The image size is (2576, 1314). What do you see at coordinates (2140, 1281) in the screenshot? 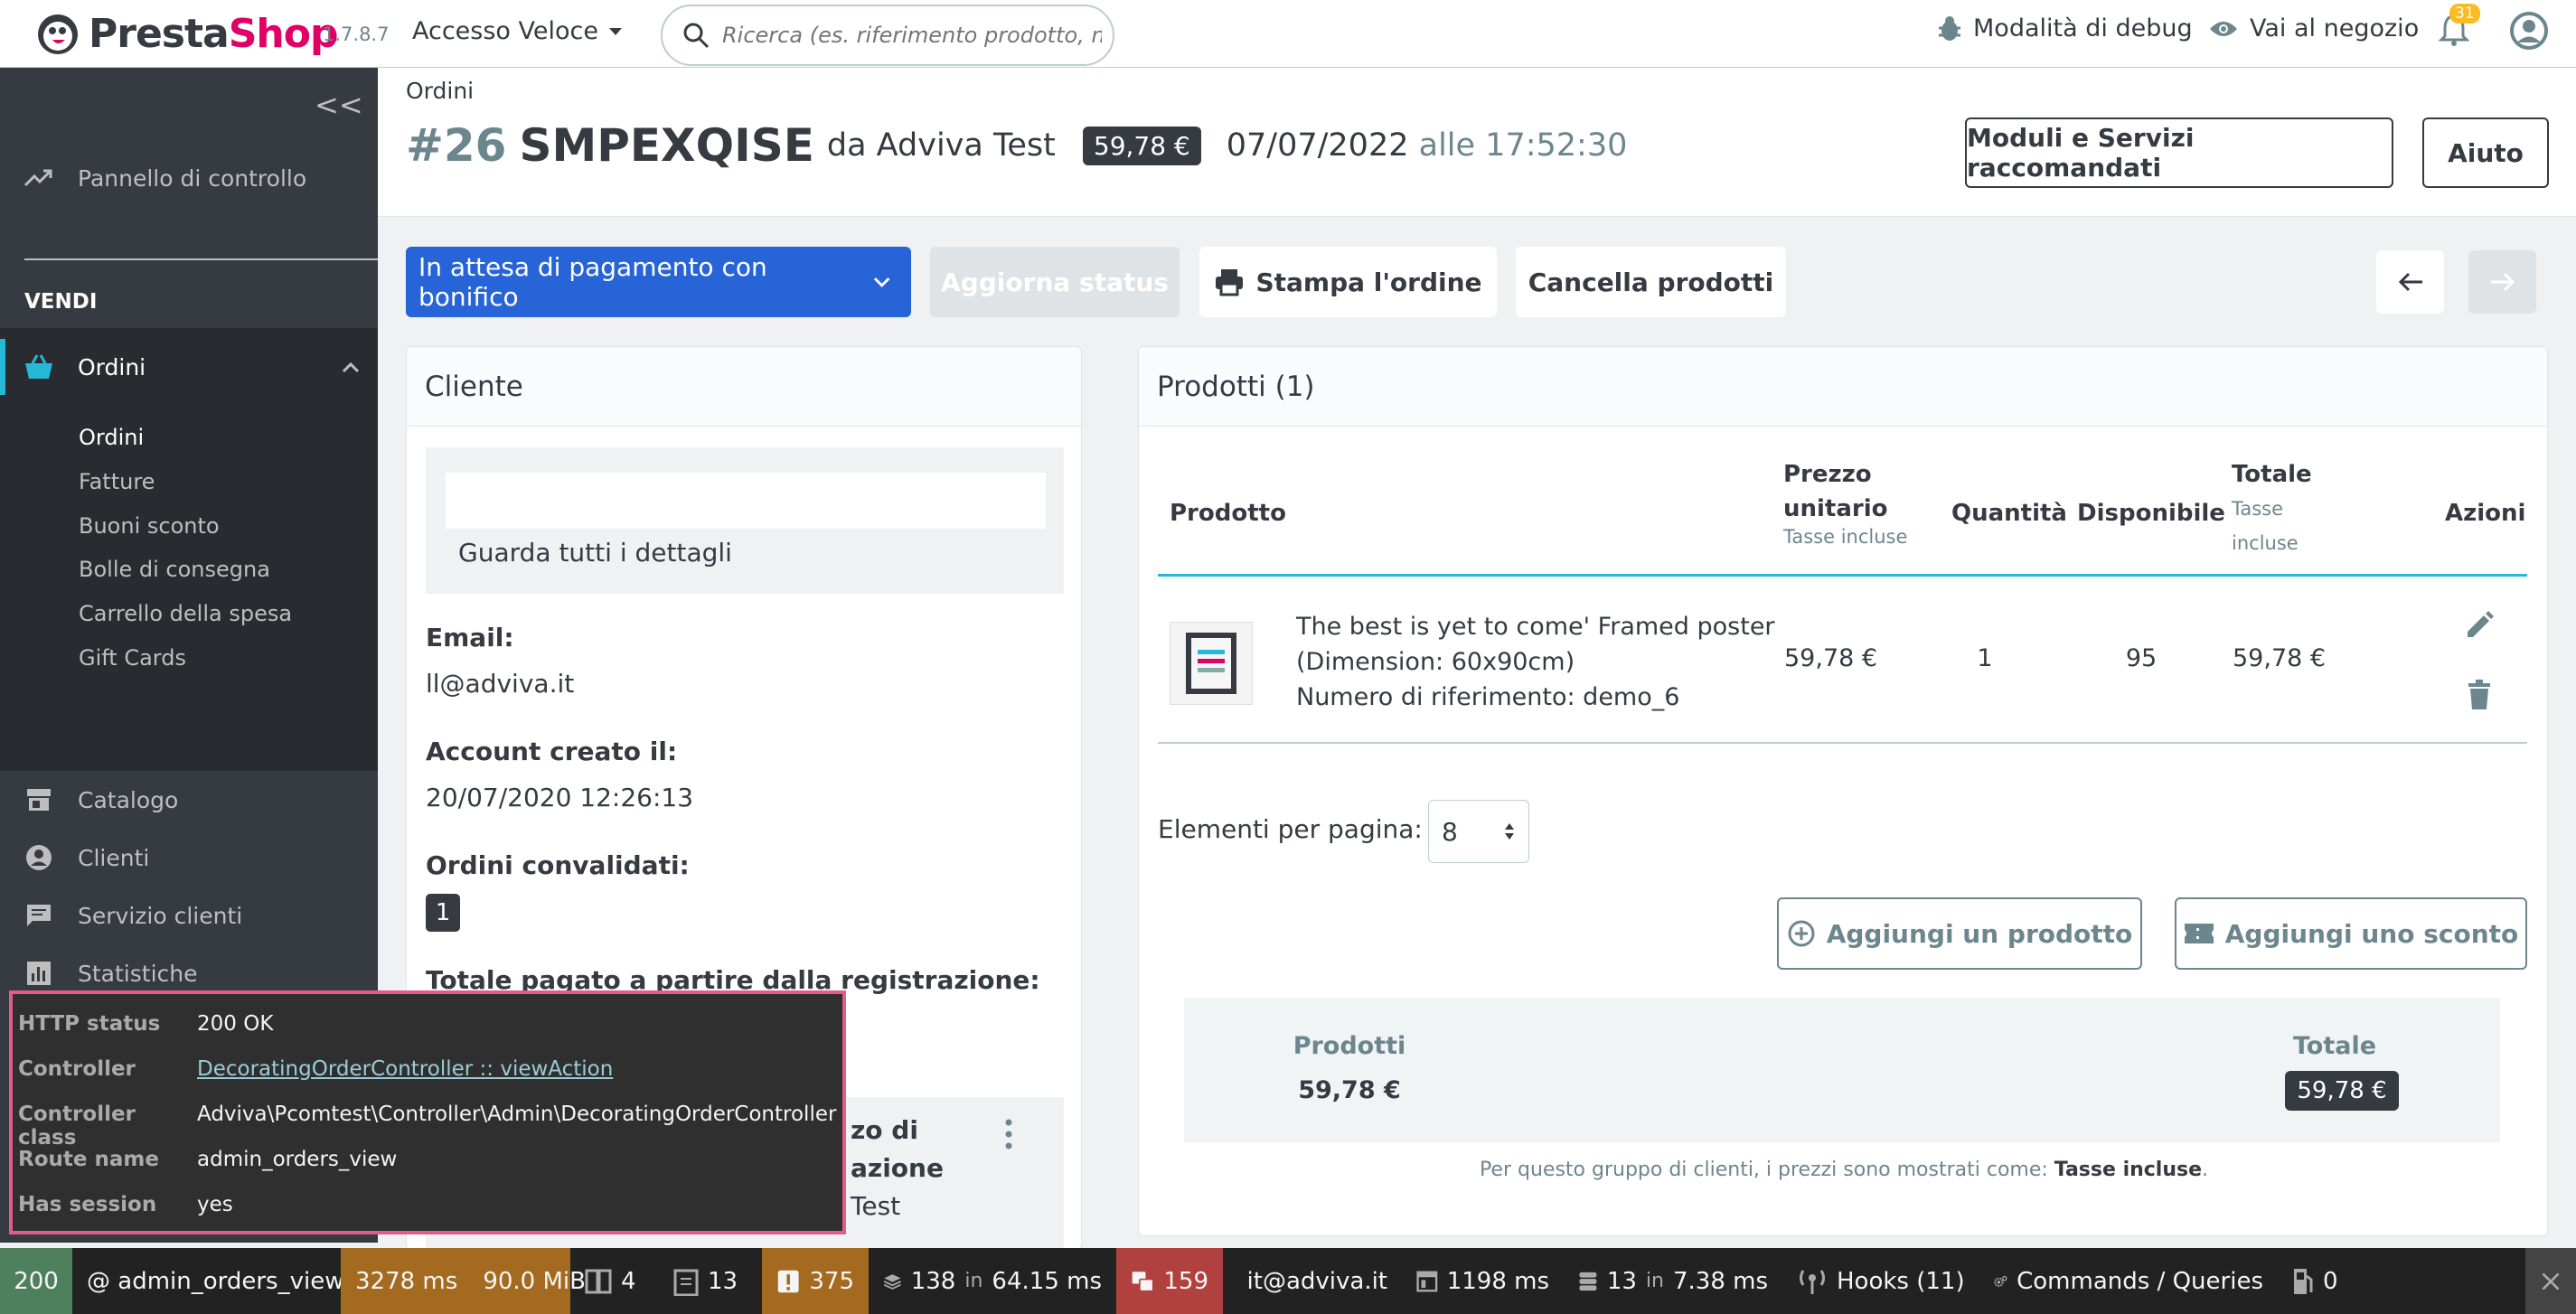
I see `toolbar-commands-label: Commands / Queries` at bounding box center [2140, 1281].